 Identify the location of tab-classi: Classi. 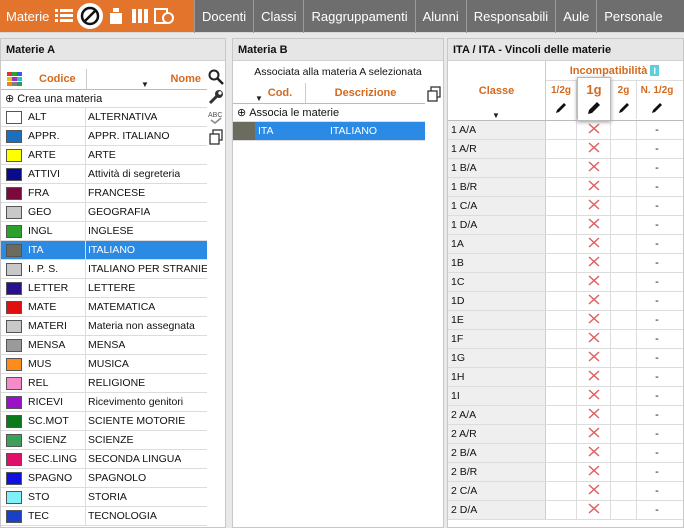
(278, 16).